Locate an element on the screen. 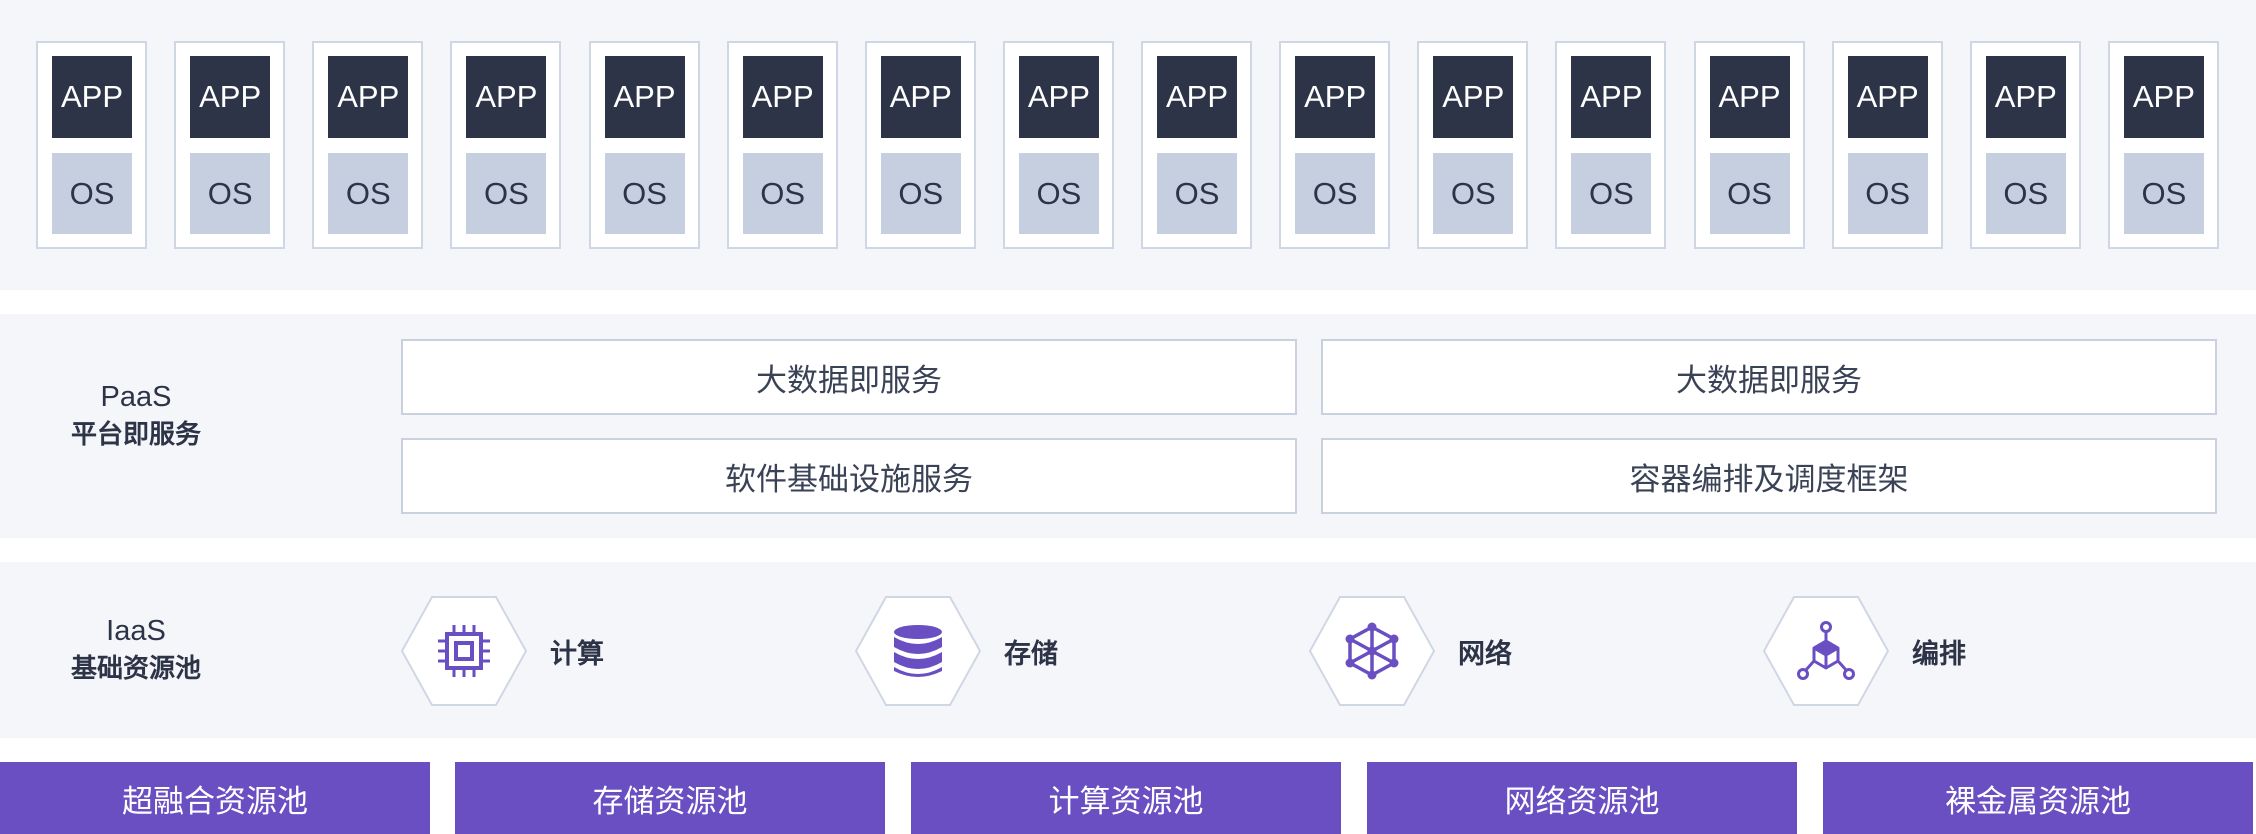 The height and width of the screenshot is (834, 2256). database-icon is located at coordinates (918, 651).